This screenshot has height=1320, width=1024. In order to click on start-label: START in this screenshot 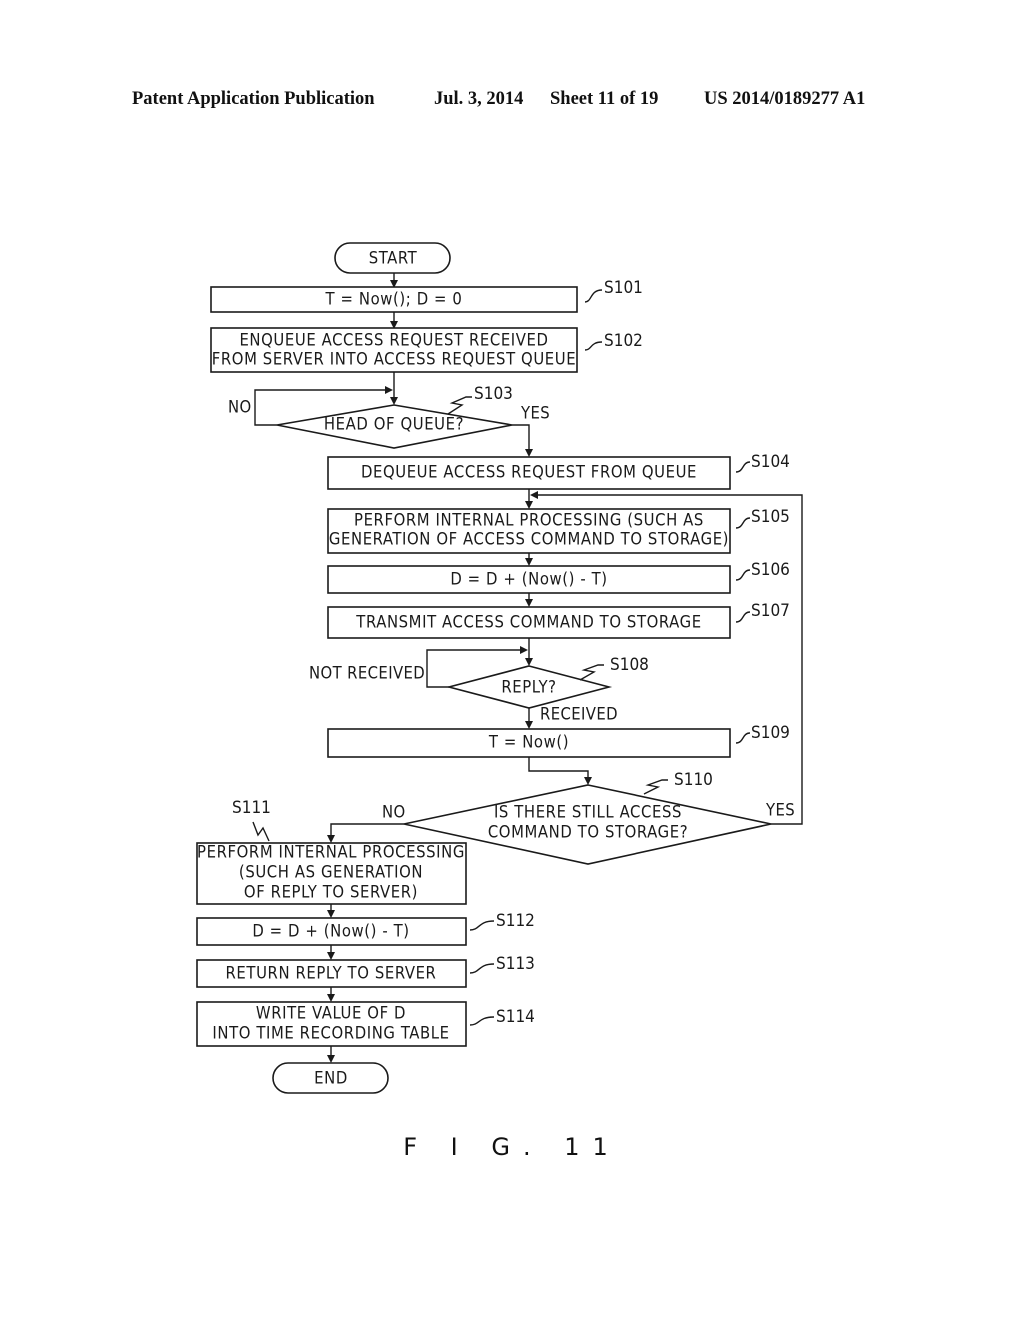, I will do `click(393, 258)`.